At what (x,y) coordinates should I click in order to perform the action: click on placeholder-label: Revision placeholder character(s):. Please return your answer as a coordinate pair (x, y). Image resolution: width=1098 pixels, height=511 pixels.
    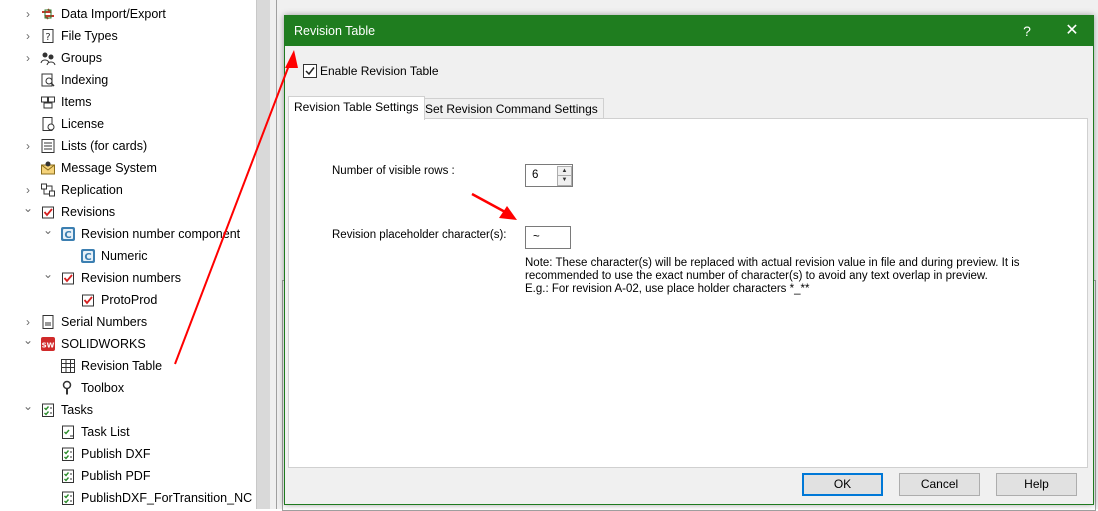
    Looking at the image, I should click on (419, 235).